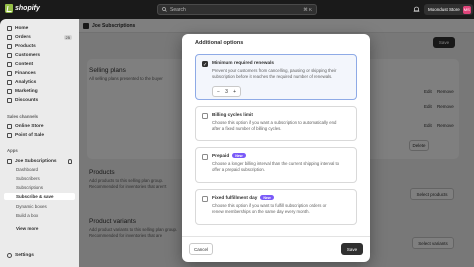  Describe the element at coordinates (164, 9) in the screenshot. I see `search-icon` at that location.